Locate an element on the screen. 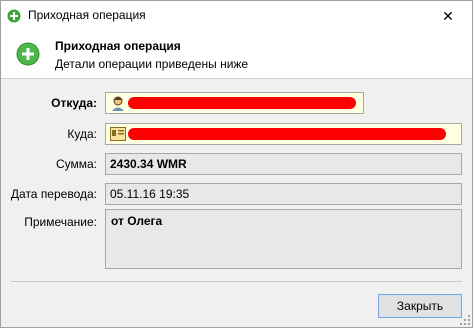 This screenshot has height=328, width=473. from-label: Откуда: is located at coordinates (74, 103).